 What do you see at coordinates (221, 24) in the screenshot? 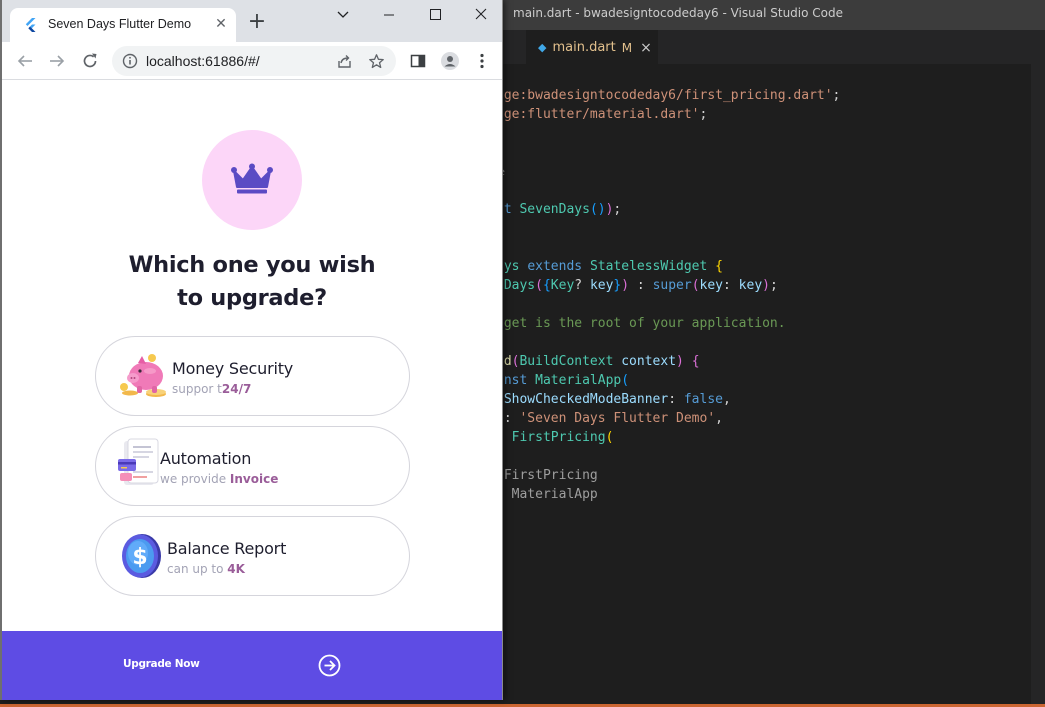
I see `close-icon: ✕` at bounding box center [221, 24].